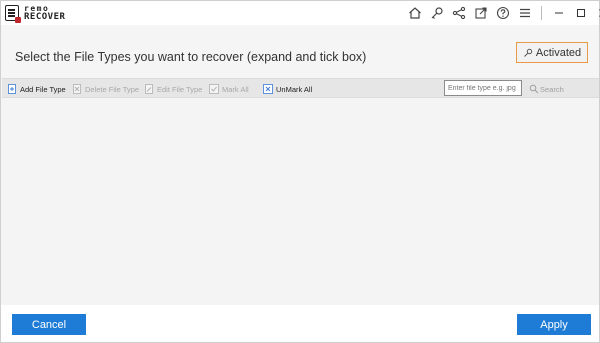  What do you see at coordinates (481, 13) in the screenshot?
I see `export-icon` at bounding box center [481, 13].